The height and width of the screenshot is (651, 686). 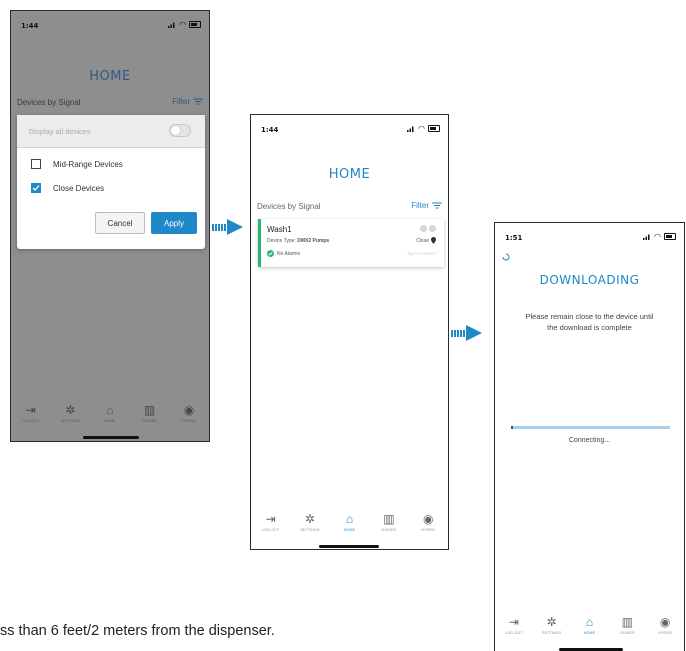 What do you see at coordinates (120, 223) in the screenshot?
I see `cancel-button: Cancel` at bounding box center [120, 223].